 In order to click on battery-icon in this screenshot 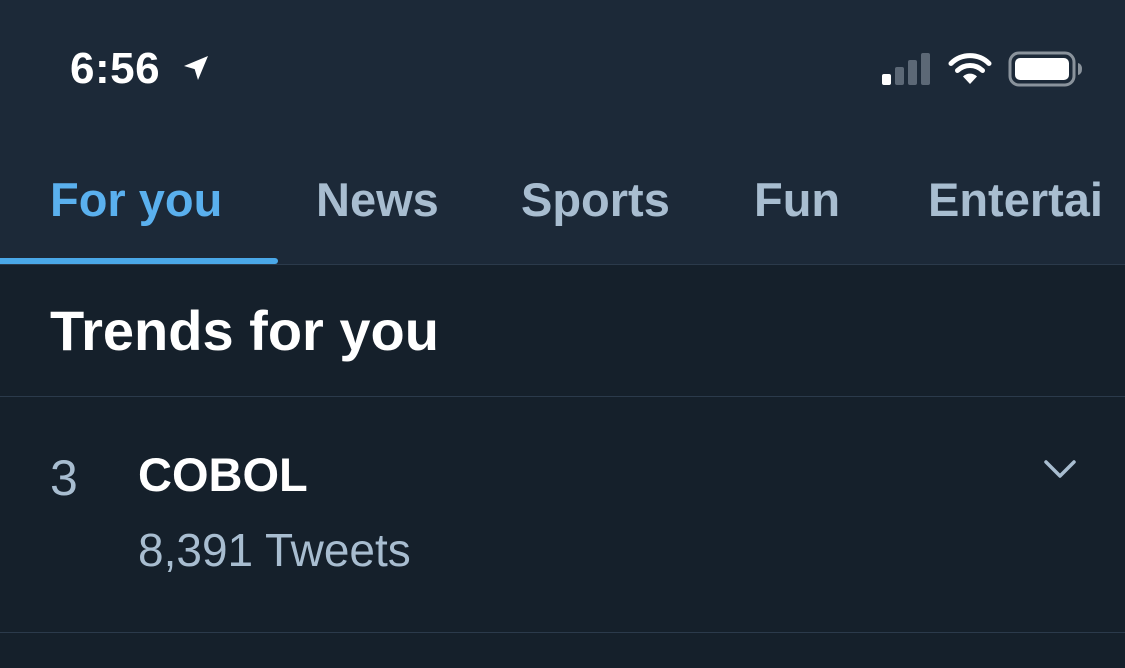, I will do `click(1045, 69)`.